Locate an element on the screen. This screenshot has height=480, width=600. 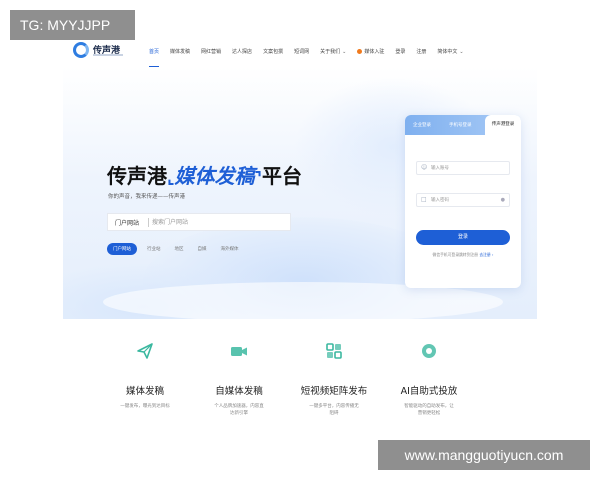
grid-icon is located at coordinates (334, 351).